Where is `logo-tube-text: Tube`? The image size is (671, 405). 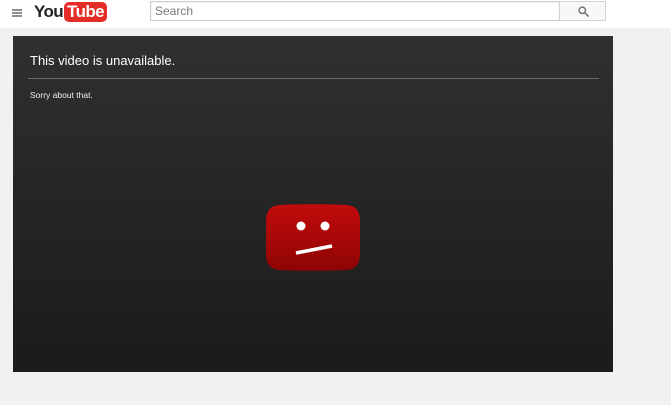 logo-tube-text: Tube is located at coordinates (85, 12).